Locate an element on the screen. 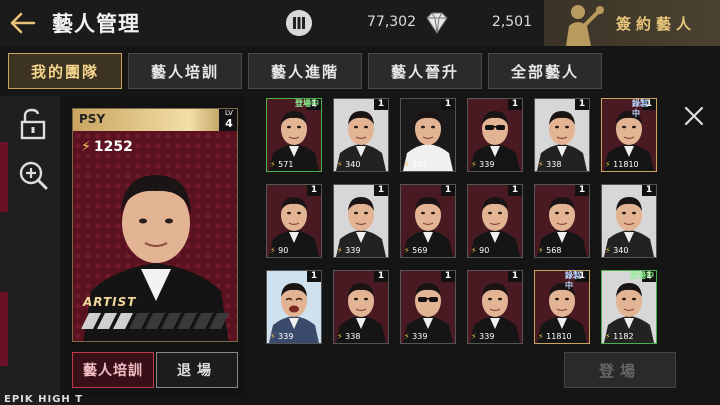 The width and height of the screenshot is (720, 405). artist-portrait is located at coordinates (155, 236).